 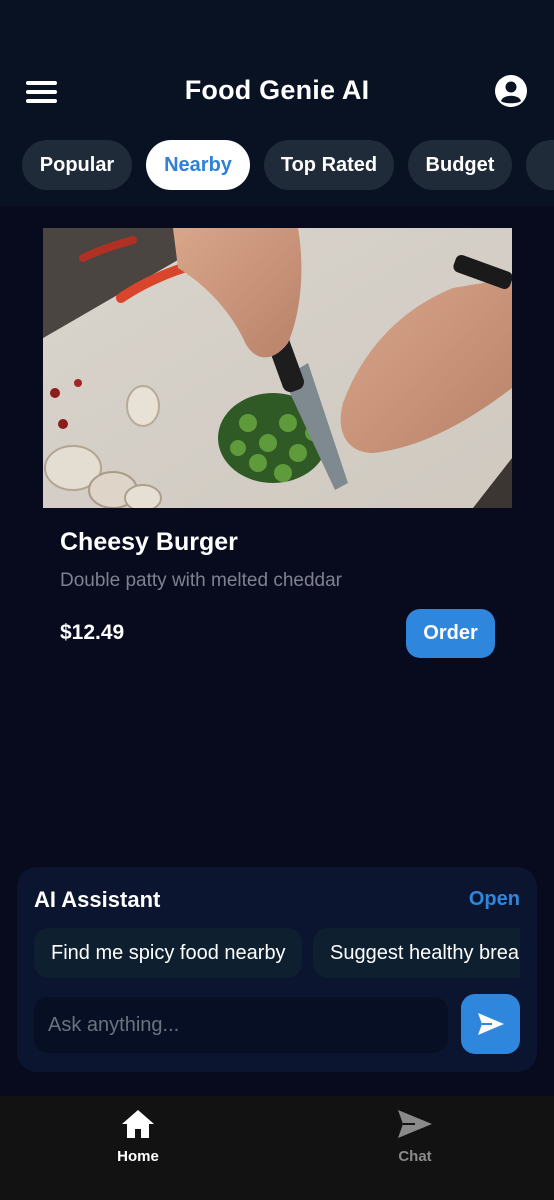 I want to click on chip-popular: Popular, so click(x=77, y=165).